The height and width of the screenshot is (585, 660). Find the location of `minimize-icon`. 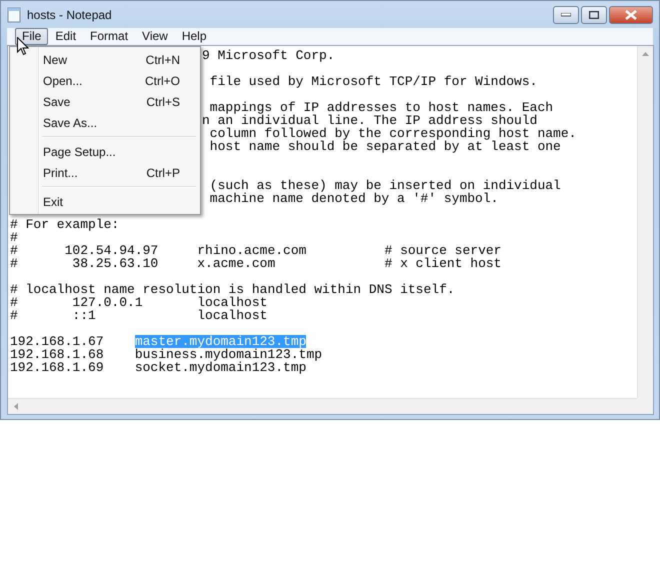

minimize-icon is located at coordinates (566, 15).